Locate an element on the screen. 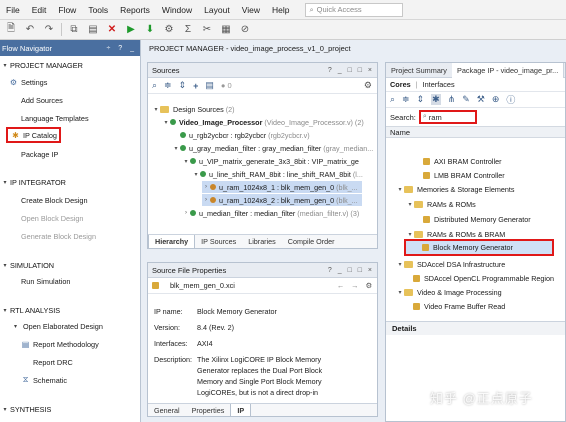 The height and width of the screenshot is (422, 566). nav-item-schematic: ⧖ Schematic is located at coordinates (43, 380).